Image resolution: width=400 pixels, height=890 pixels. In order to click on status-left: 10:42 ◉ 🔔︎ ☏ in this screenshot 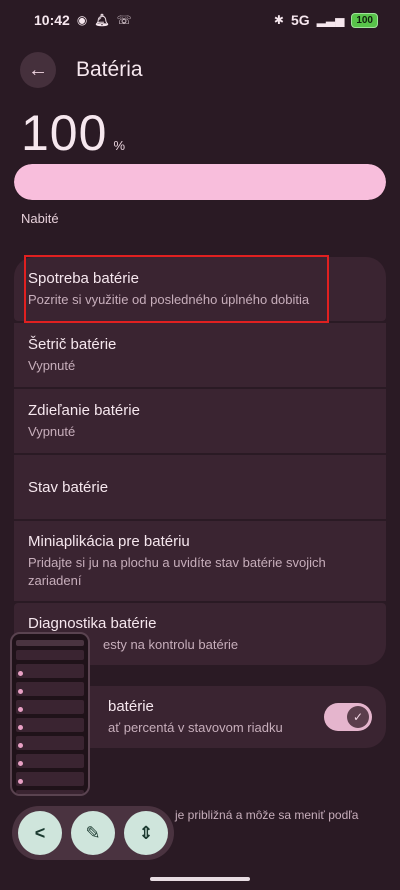, I will do `click(83, 20)`.